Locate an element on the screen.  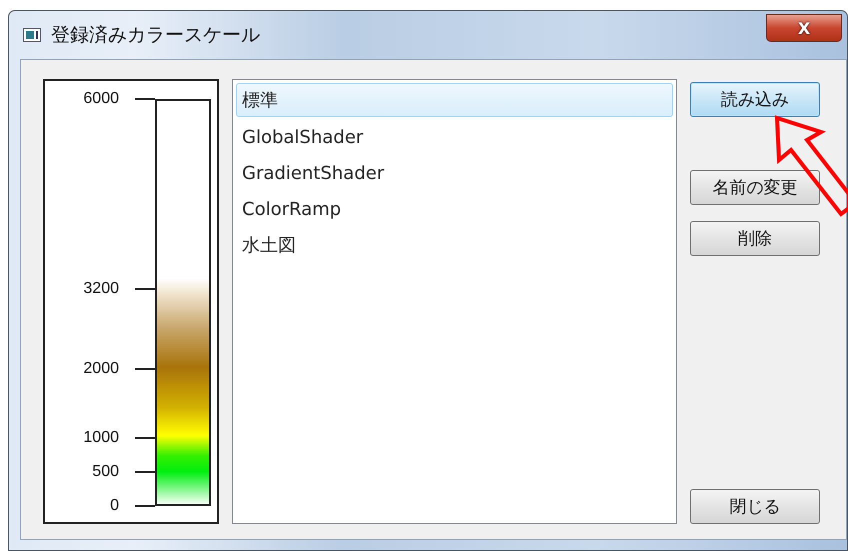
tick-label: 6000 is located at coordinates (101, 99).